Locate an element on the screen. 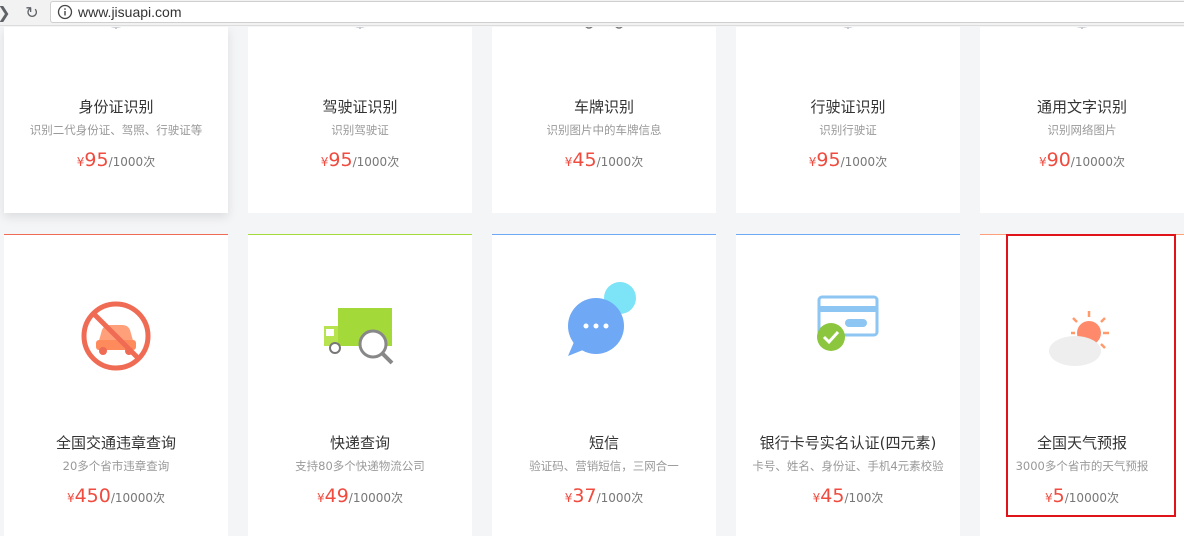  card-price: ¥45/1000次 is located at coordinates (604, 160).